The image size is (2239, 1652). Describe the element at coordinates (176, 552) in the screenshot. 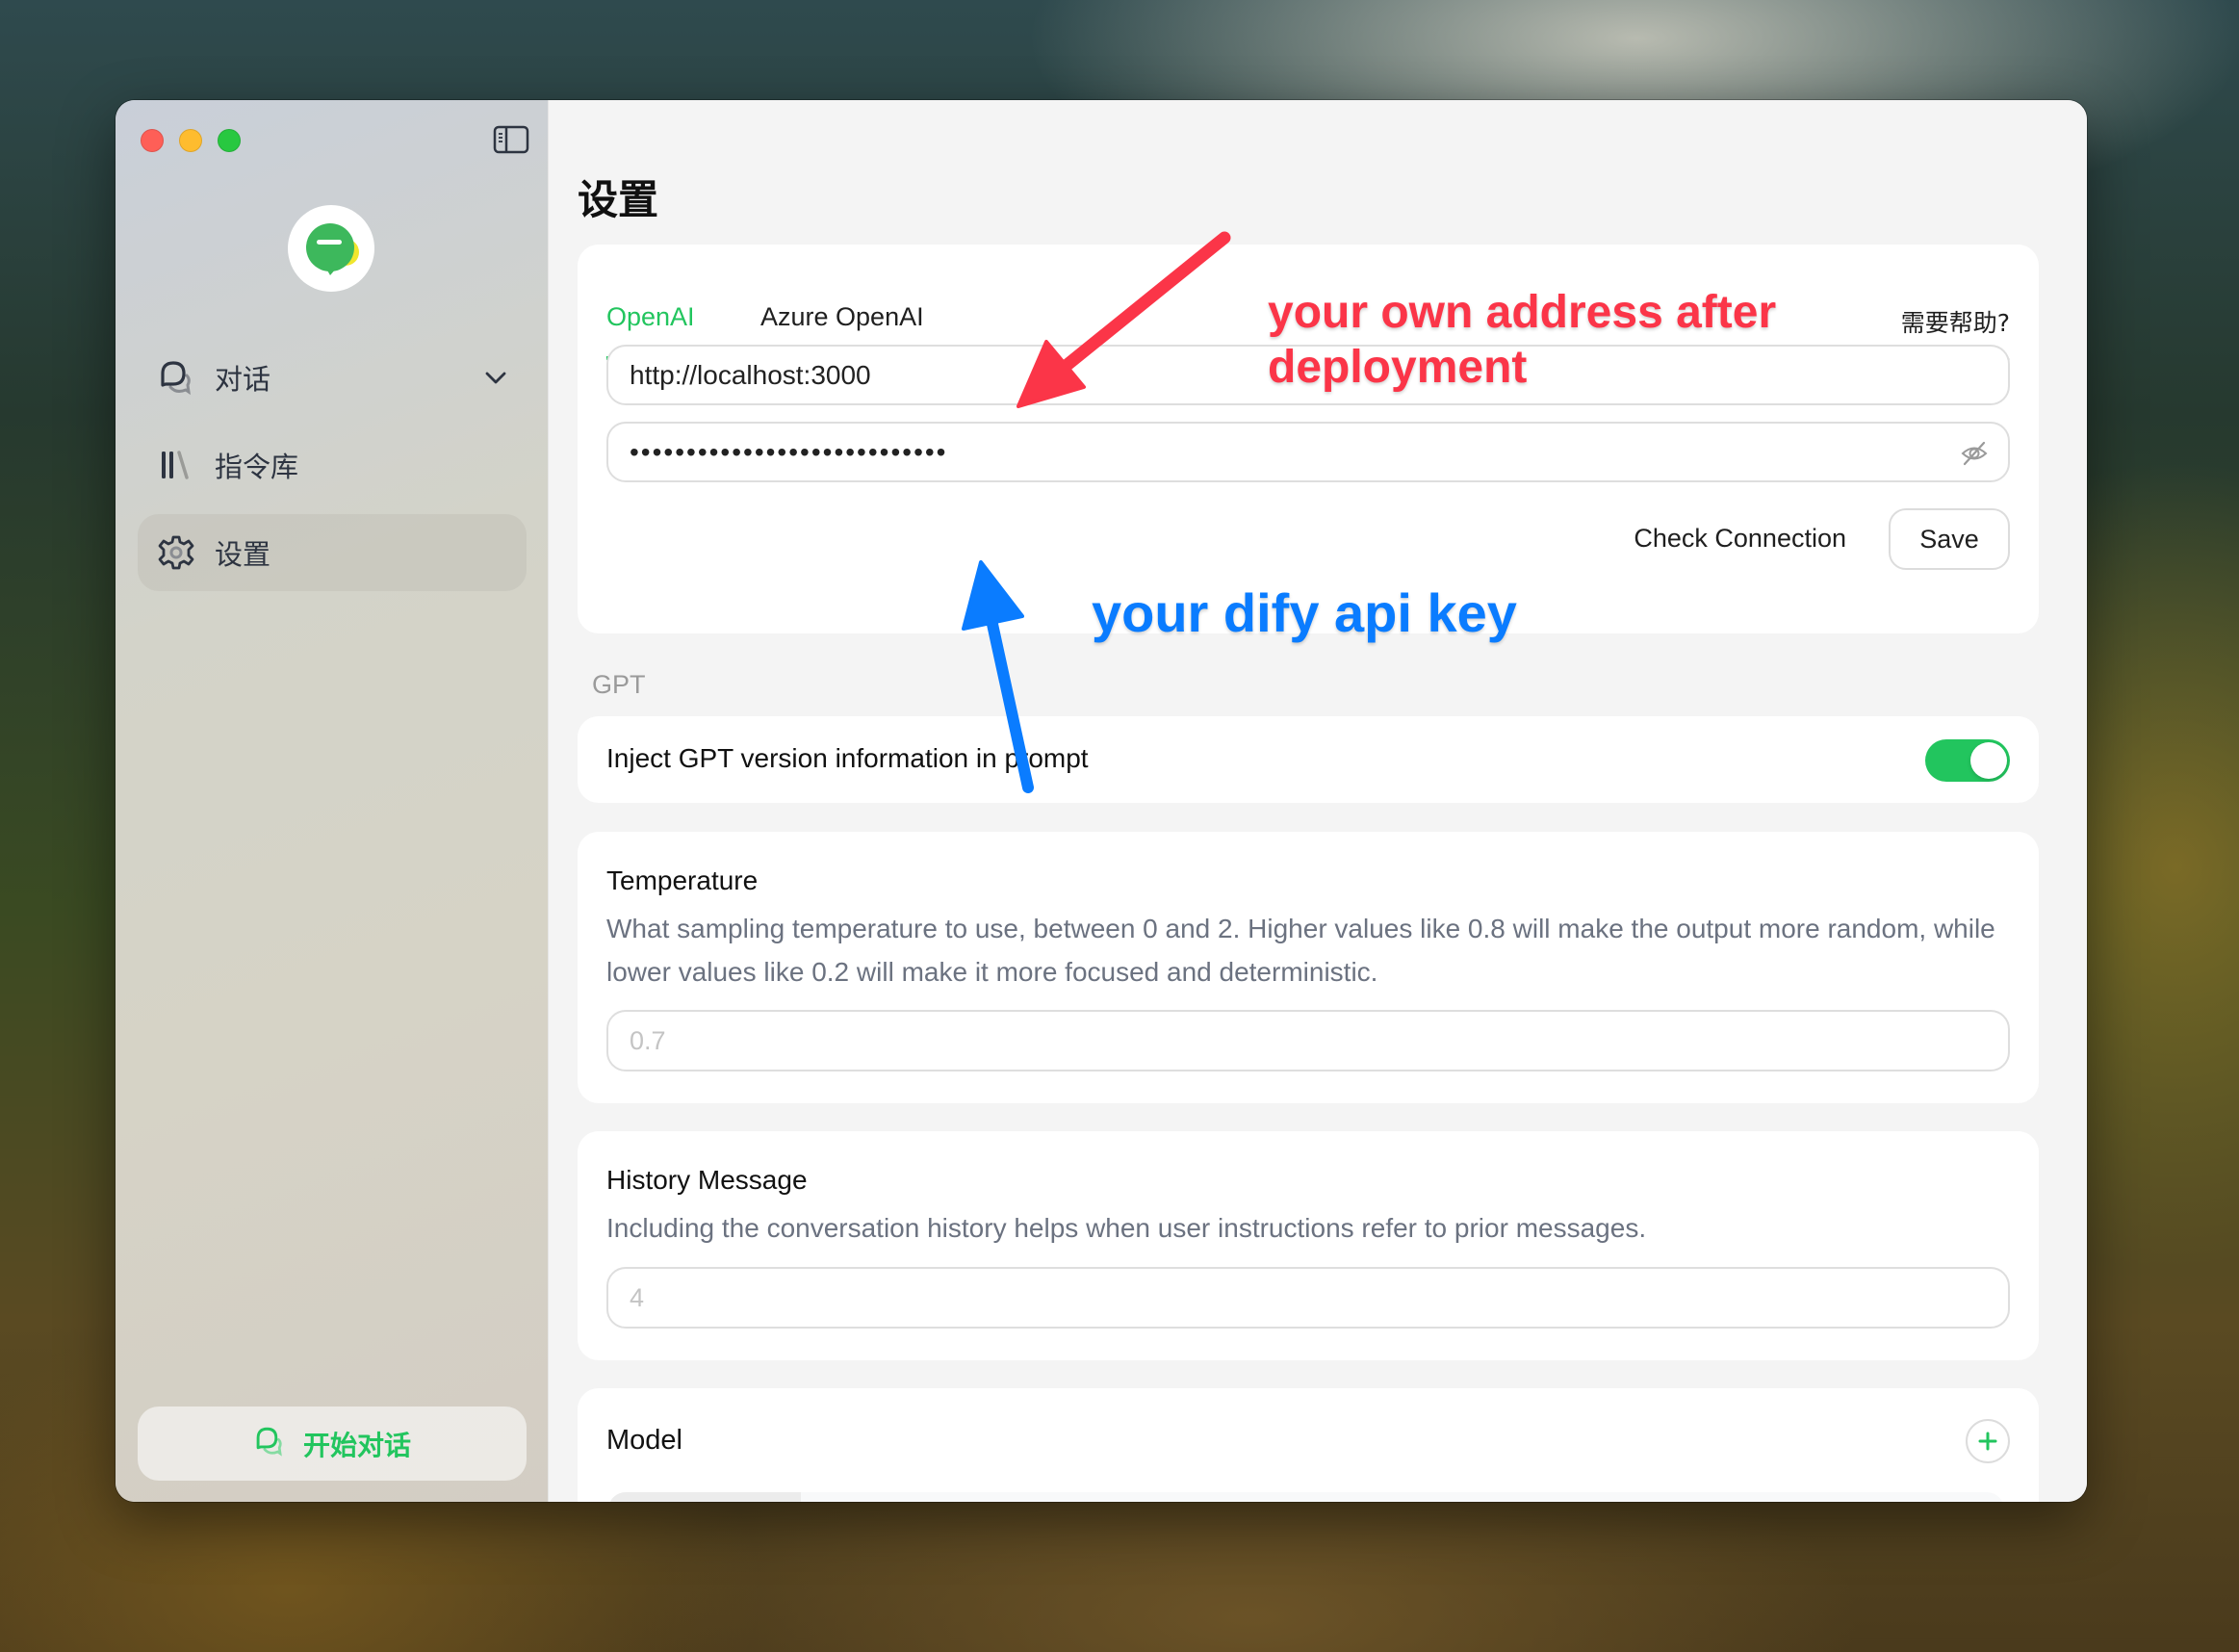

I see `gear-icon` at that location.